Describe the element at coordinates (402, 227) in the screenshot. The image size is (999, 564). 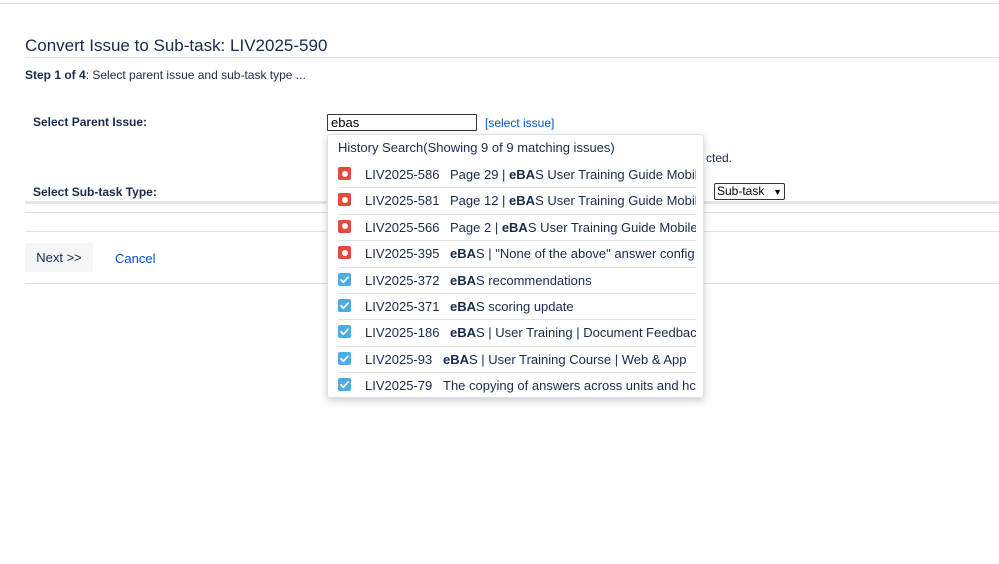
I see `issue-key: LIV2025-566` at that location.